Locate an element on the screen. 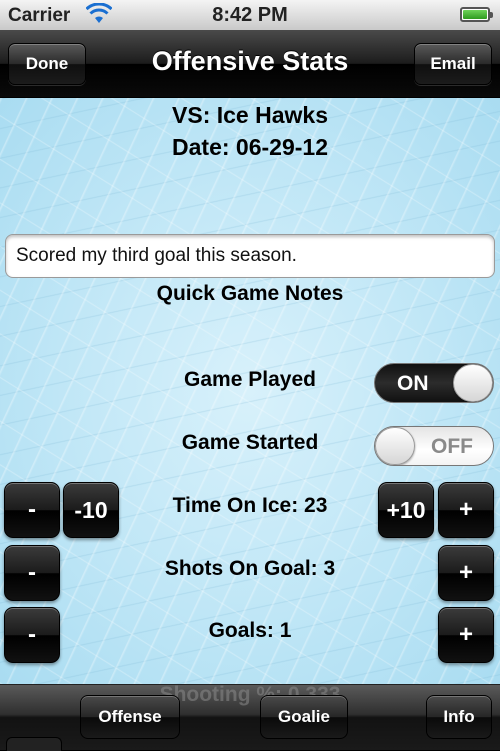 The height and width of the screenshot is (751, 500). time-on-ice-plus-button: + is located at coordinates (466, 510).